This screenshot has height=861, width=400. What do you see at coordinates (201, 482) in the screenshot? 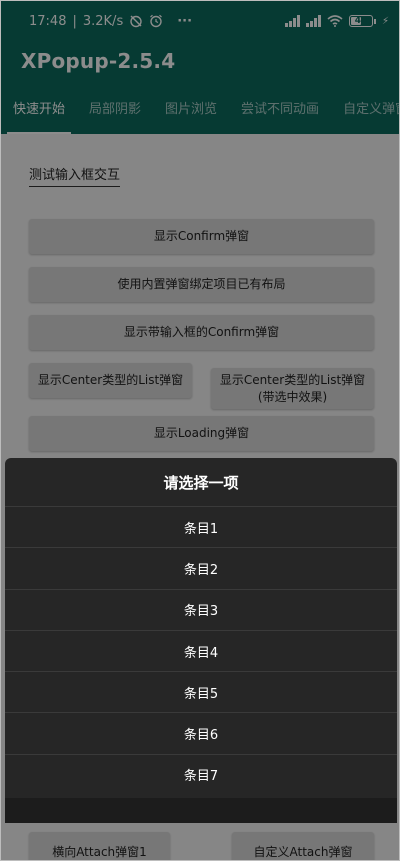
I see `bottom-sheet-title: 请选择一项` at bounding box center [201, 482].